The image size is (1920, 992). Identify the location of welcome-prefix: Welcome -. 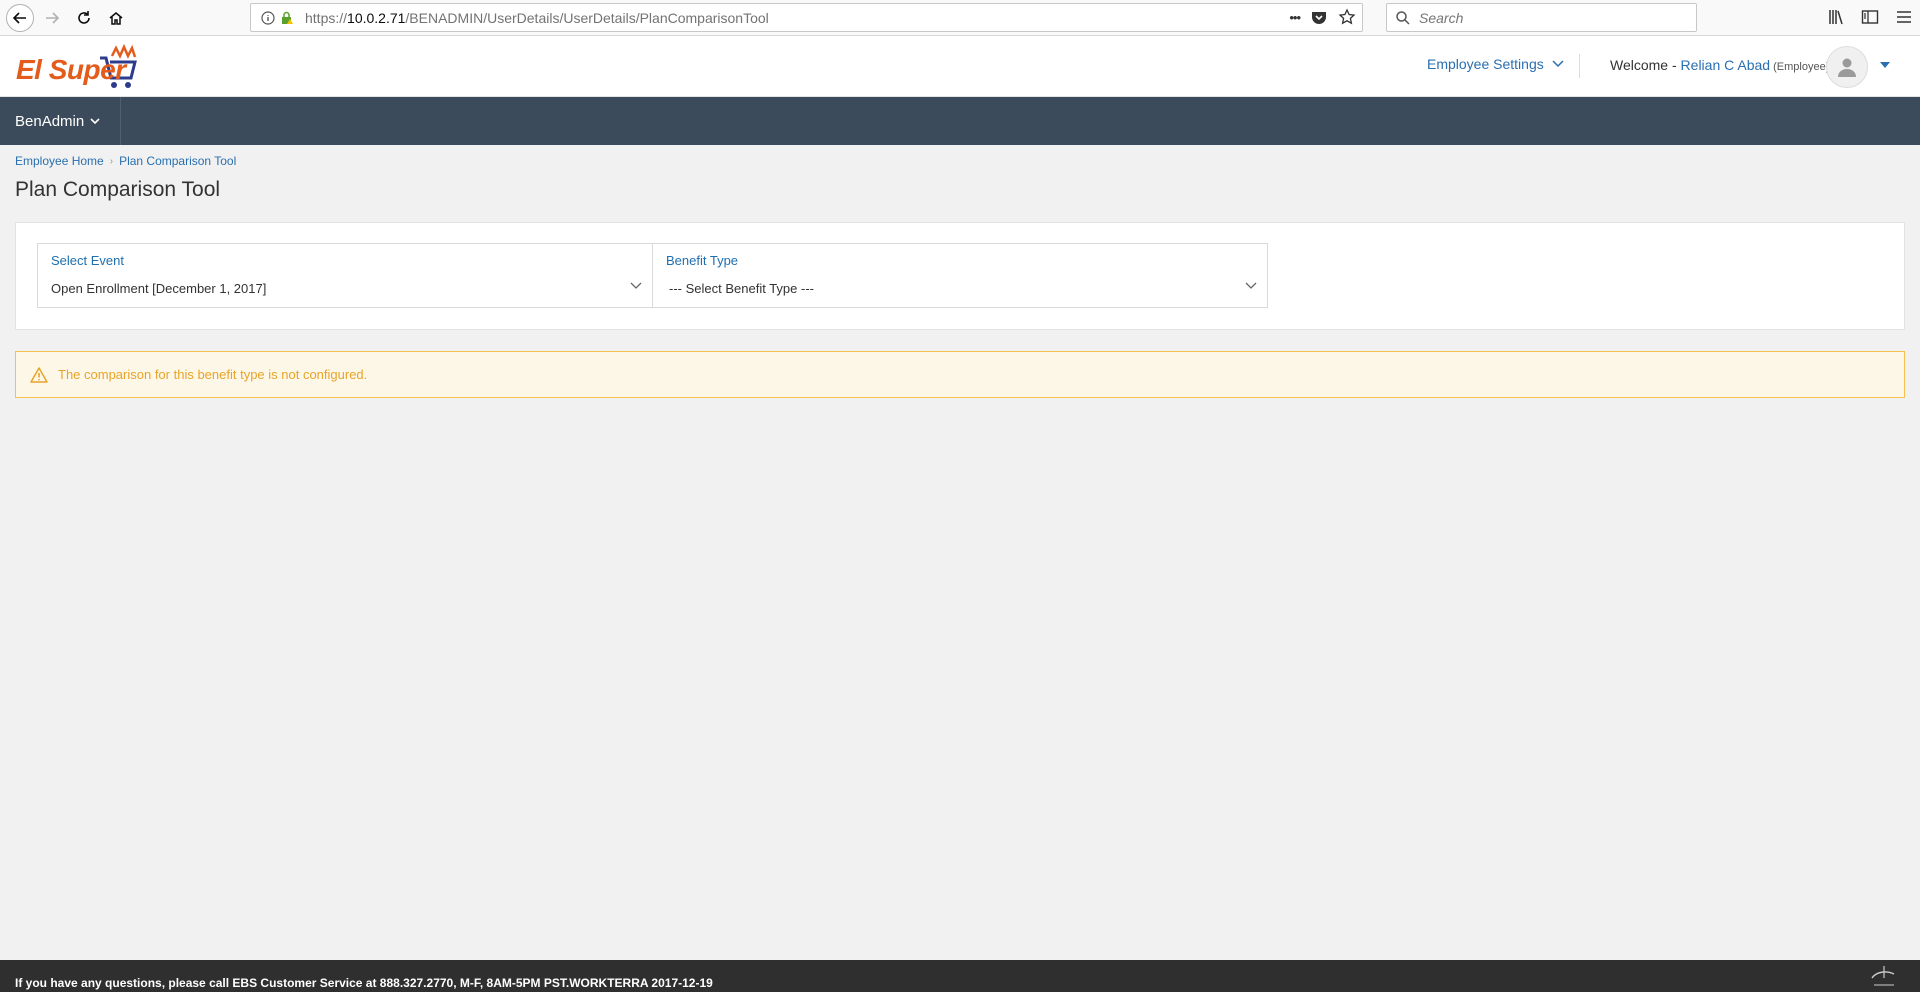
(1645, 65).